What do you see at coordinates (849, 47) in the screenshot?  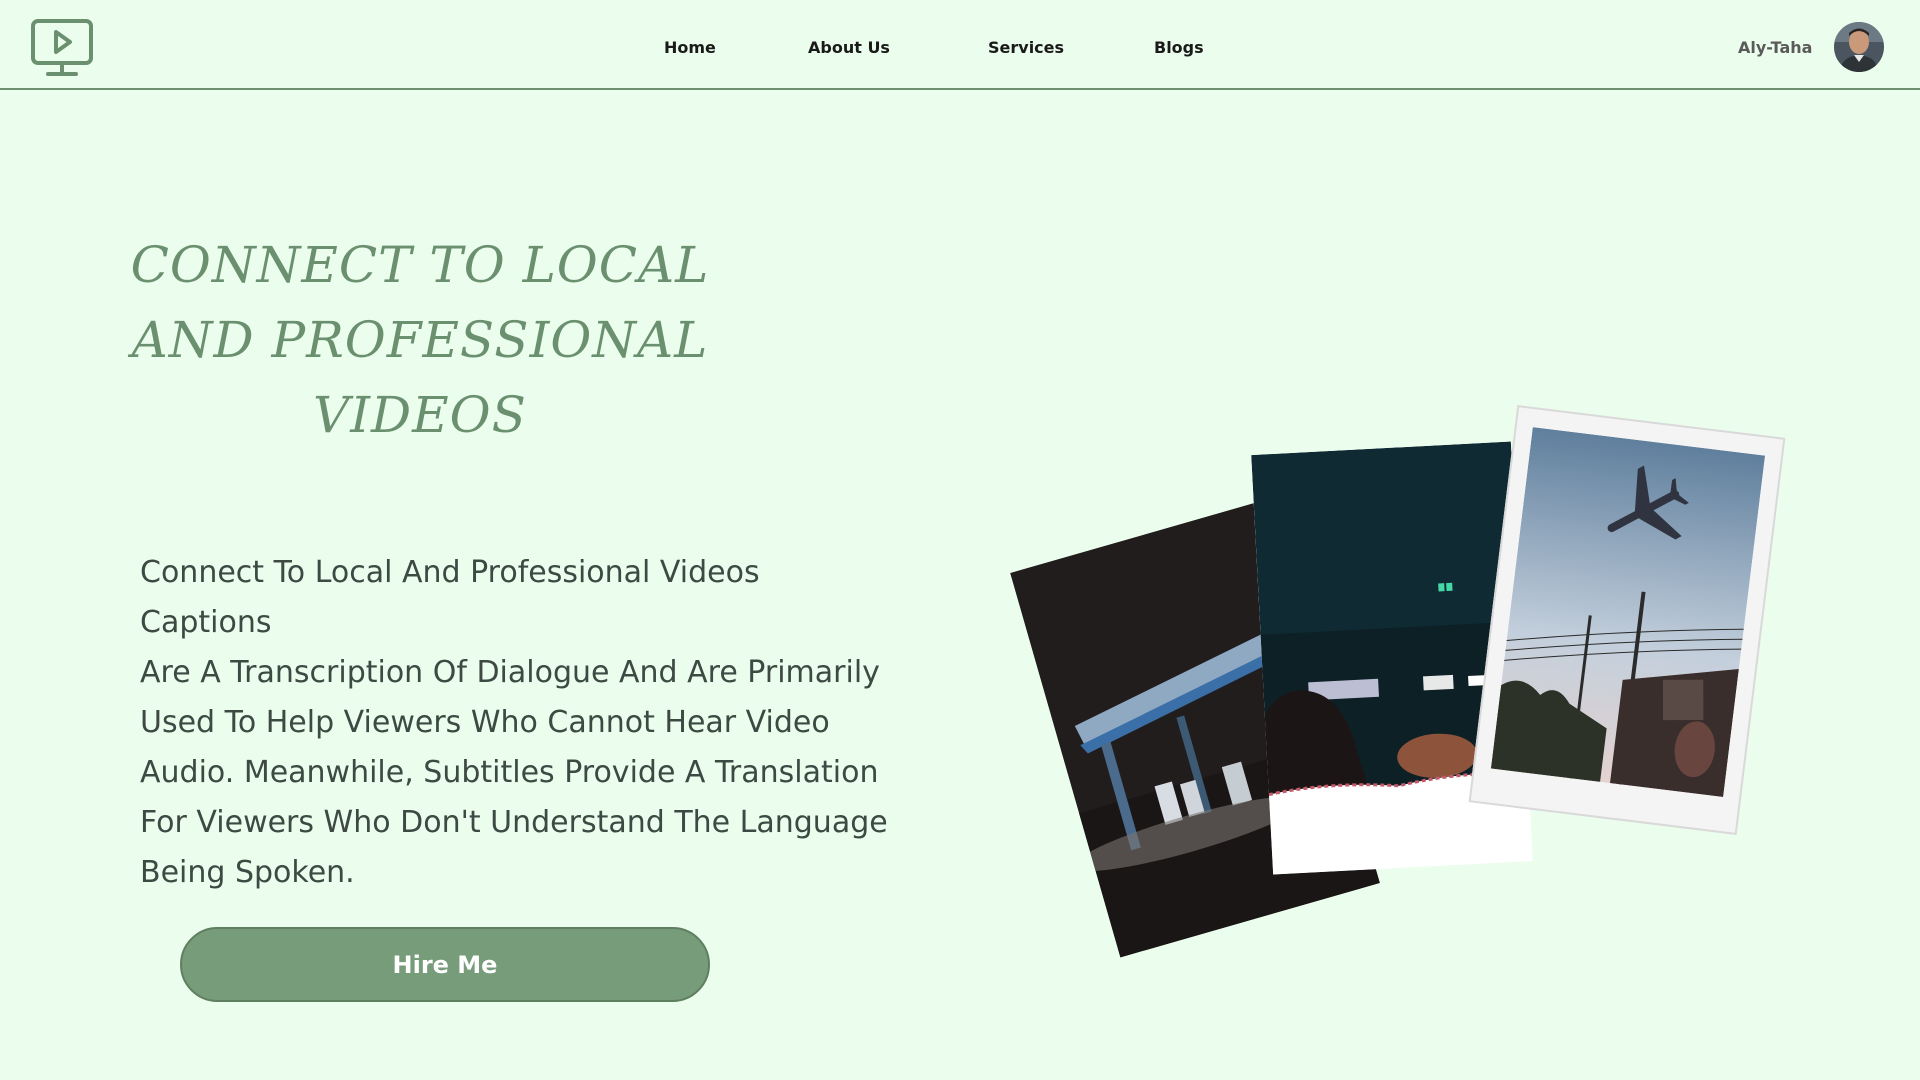 I see `nav-about-us: About Us` at bounding box center [849, 47].